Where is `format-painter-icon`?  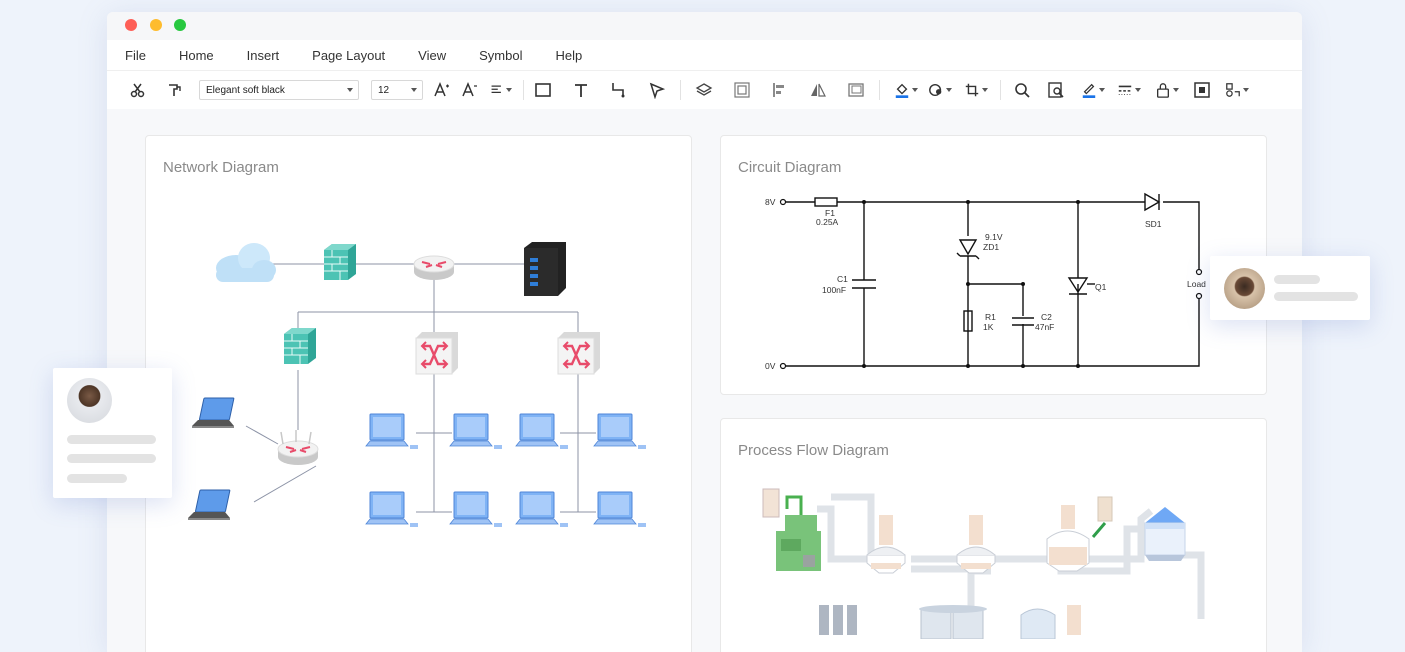 format-painter-icon is located at coordinates (174, 90).